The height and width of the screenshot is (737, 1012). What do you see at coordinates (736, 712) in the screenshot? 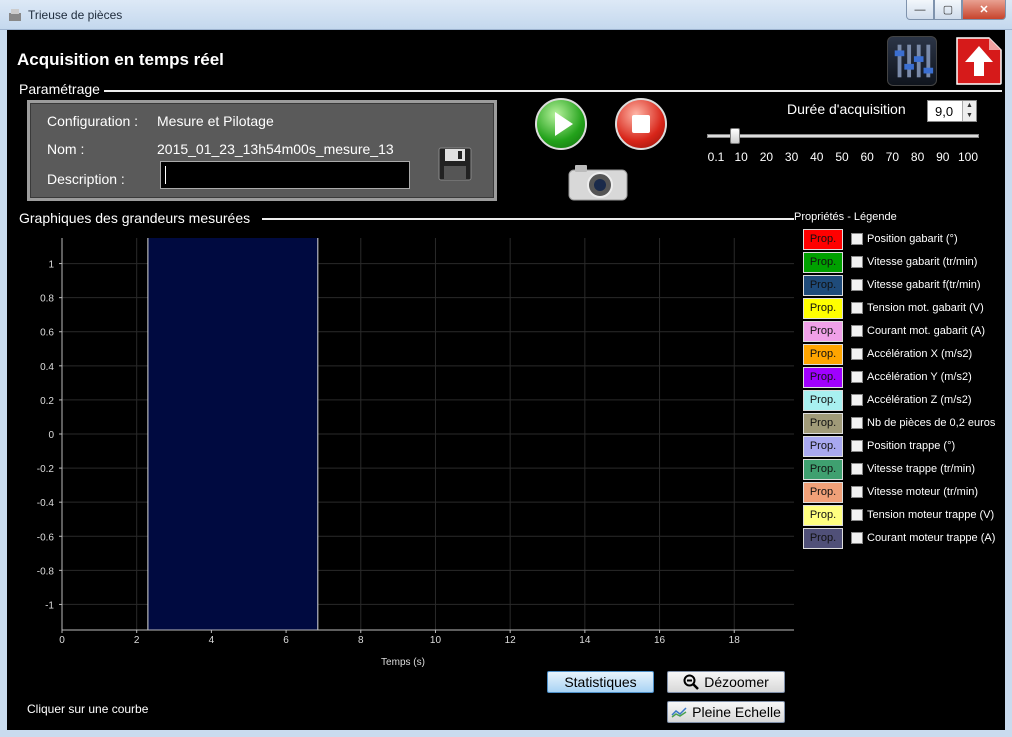
I see `full-scale-label: Pleine Echelle` at bounding box center [736, 712].